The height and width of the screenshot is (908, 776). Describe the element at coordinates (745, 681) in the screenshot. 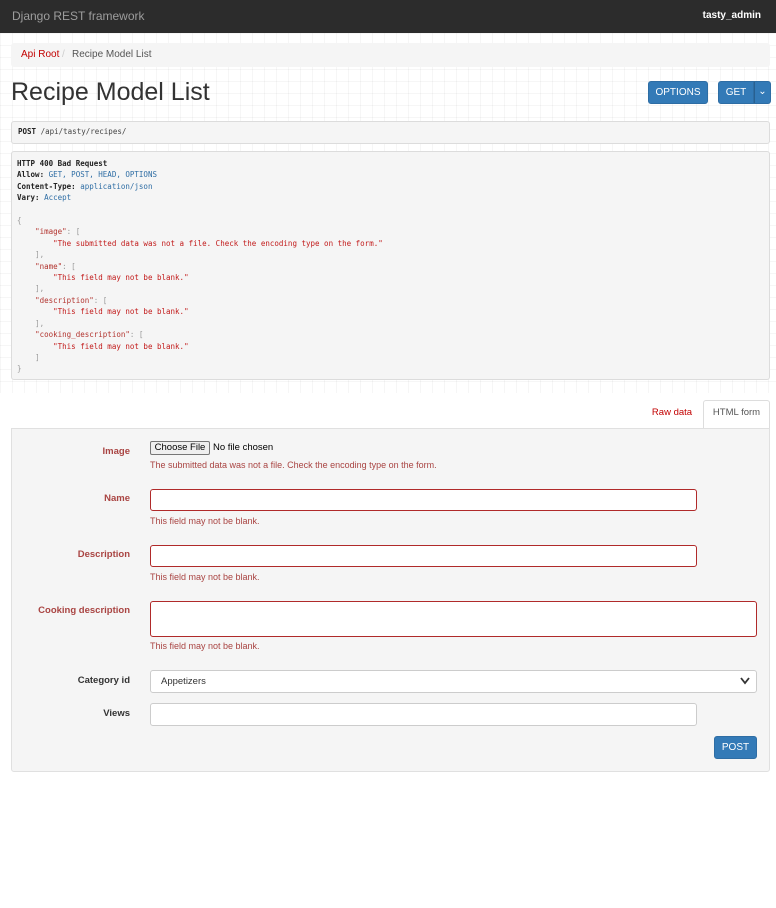

I see `chevron-down-icon` at that location.